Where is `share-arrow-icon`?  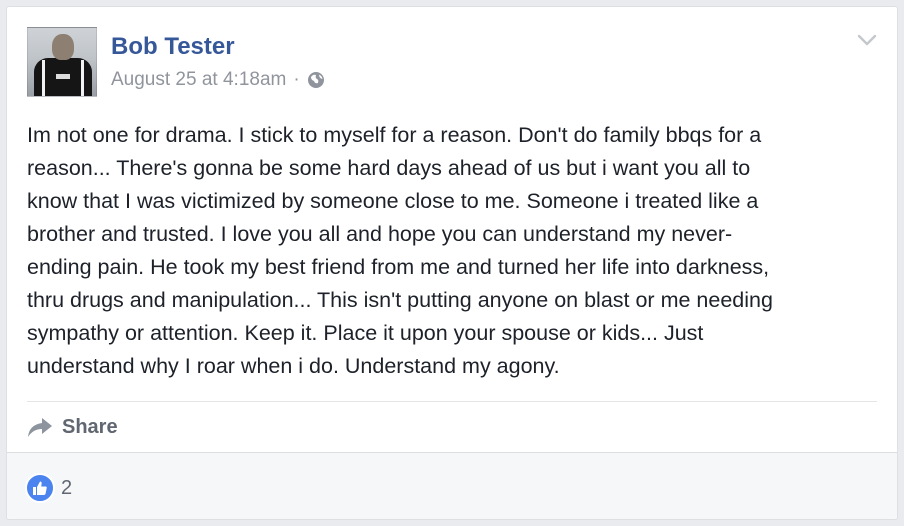
share-arrow-icon is located at coordinates (40, 427).